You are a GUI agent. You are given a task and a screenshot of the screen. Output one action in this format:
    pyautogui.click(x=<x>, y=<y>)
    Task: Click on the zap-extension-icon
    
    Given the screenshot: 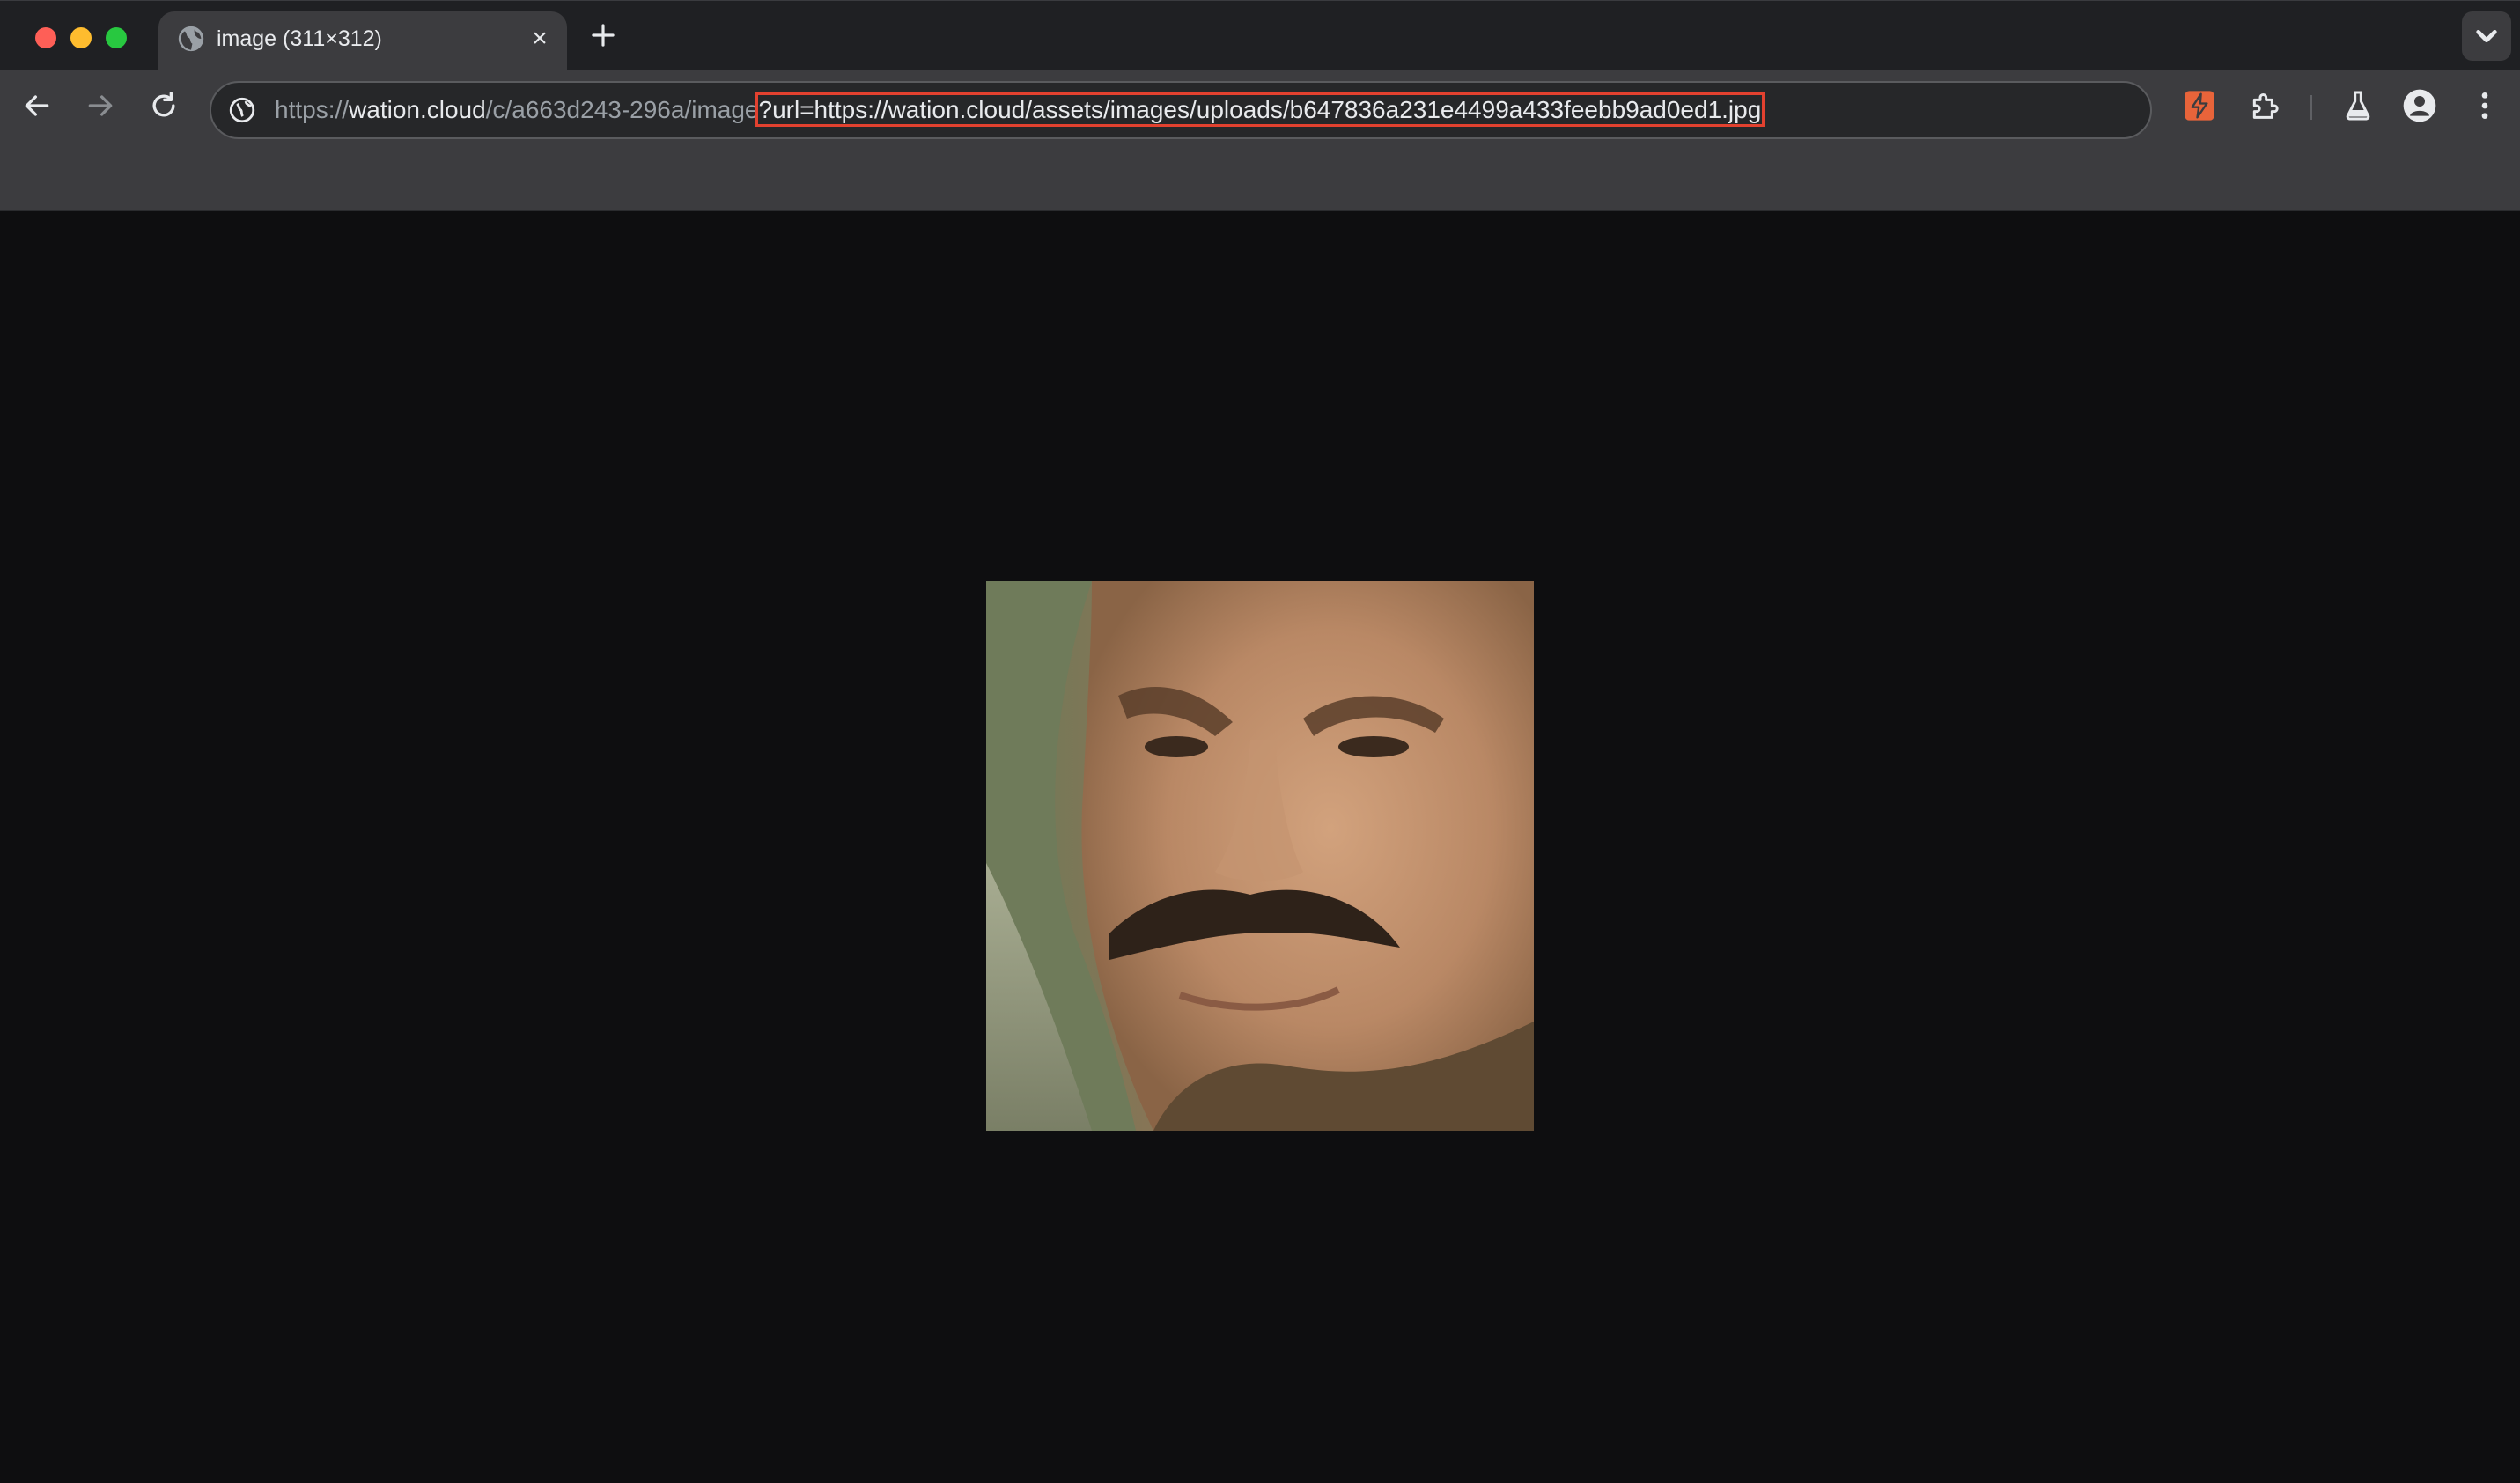 What is the action you would take?
    pyautogui.click(x=2199, y=105)
    